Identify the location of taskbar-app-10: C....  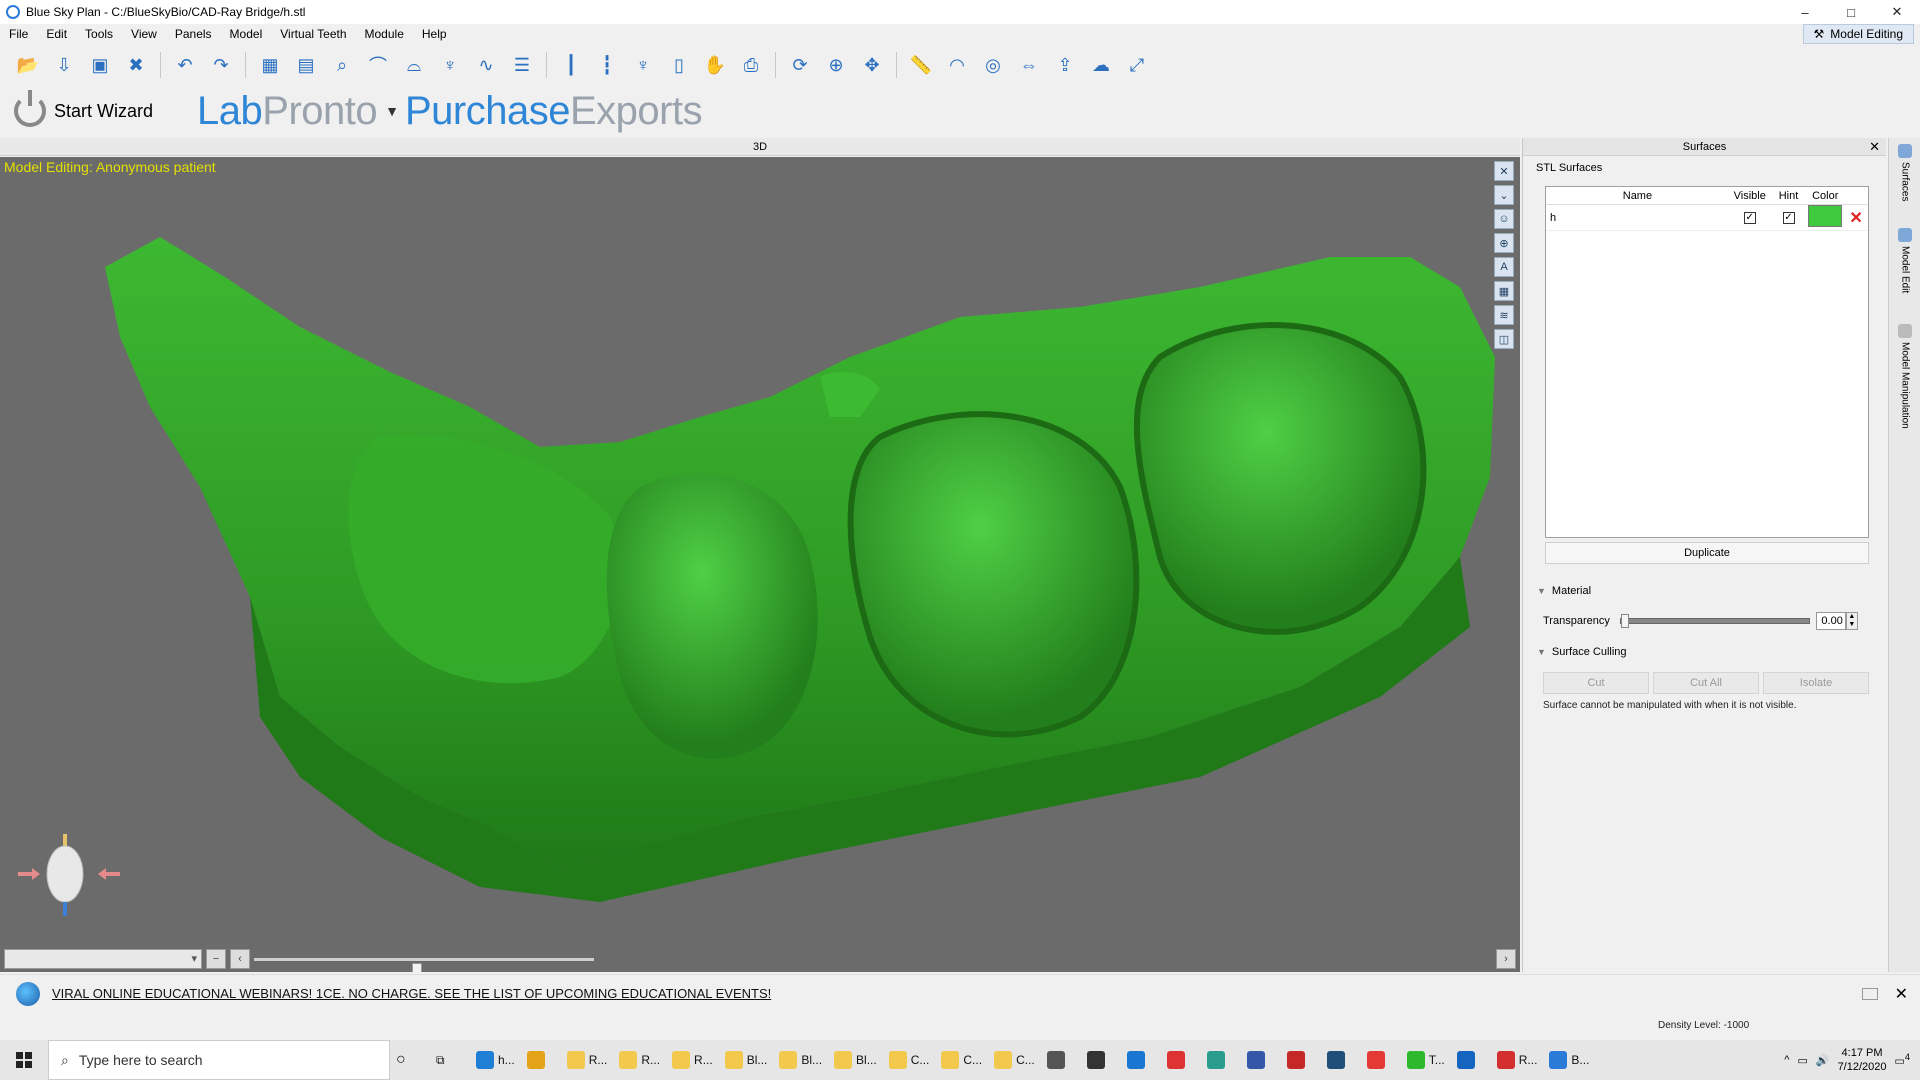
(1014, 1060).